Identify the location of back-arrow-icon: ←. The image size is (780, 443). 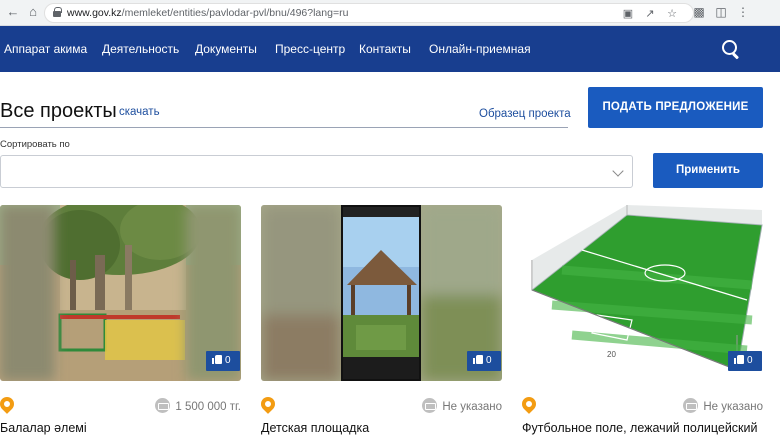
(13, 12).